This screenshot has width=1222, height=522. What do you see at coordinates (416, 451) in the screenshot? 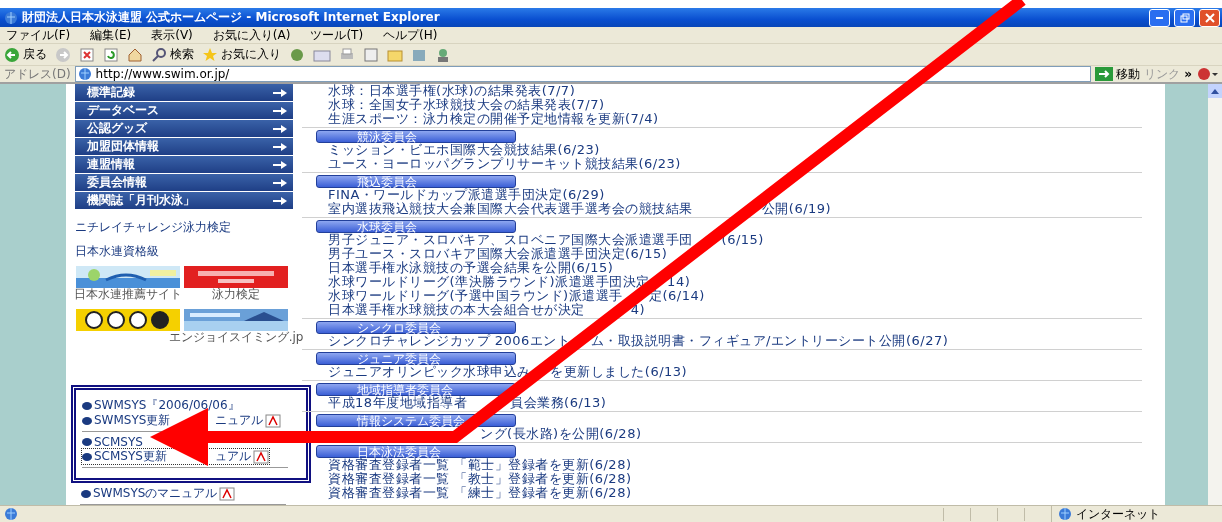
I see `section-header: 日本泳法委員会` at bounding box center [416, 451].